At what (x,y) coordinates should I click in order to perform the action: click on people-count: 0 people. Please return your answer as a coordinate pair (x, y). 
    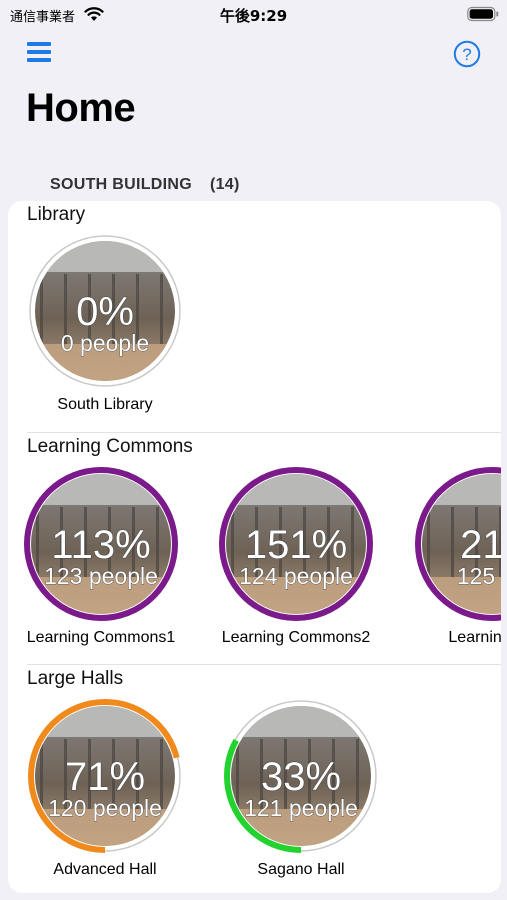
    Looking at the image, I should click on (105, 343).